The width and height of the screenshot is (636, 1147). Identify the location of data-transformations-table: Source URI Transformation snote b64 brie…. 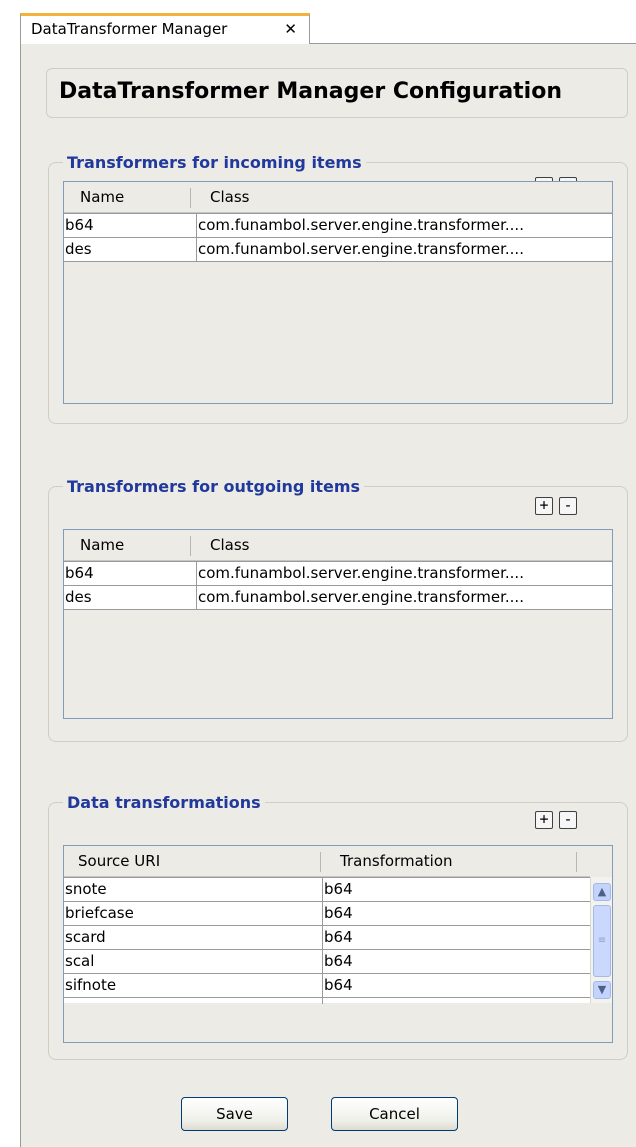
(338, 944).